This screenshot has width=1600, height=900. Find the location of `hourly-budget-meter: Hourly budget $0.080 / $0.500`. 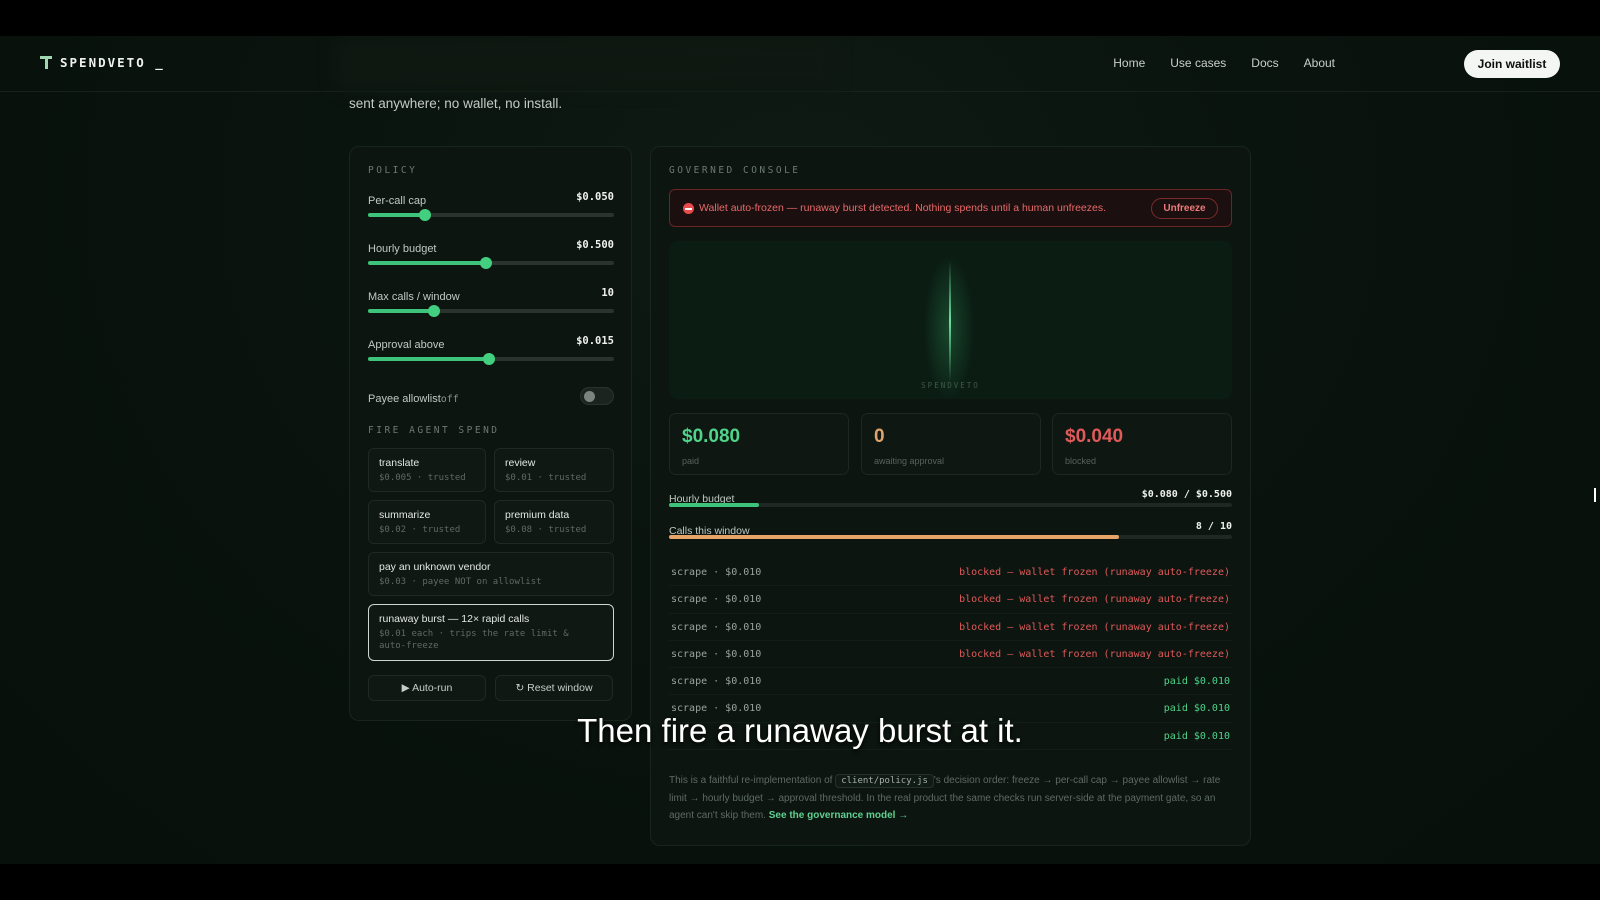

hourly-budget-meter: Hourly budget $0.080 / $0.500 is located at coordinates (950, 498).